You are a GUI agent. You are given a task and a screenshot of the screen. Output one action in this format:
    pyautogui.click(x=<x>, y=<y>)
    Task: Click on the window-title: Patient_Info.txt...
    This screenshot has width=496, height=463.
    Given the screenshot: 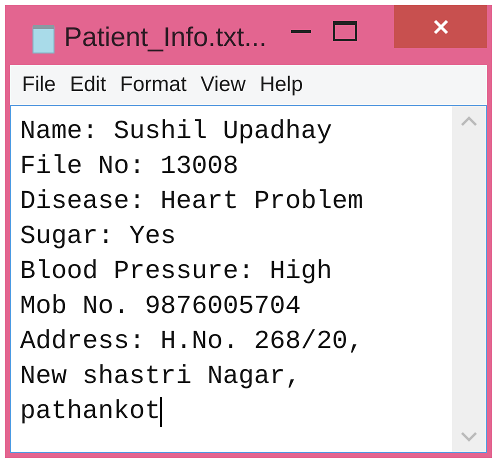 What is the action you would take?
    pyautogui.click(x=165, y=37)
    